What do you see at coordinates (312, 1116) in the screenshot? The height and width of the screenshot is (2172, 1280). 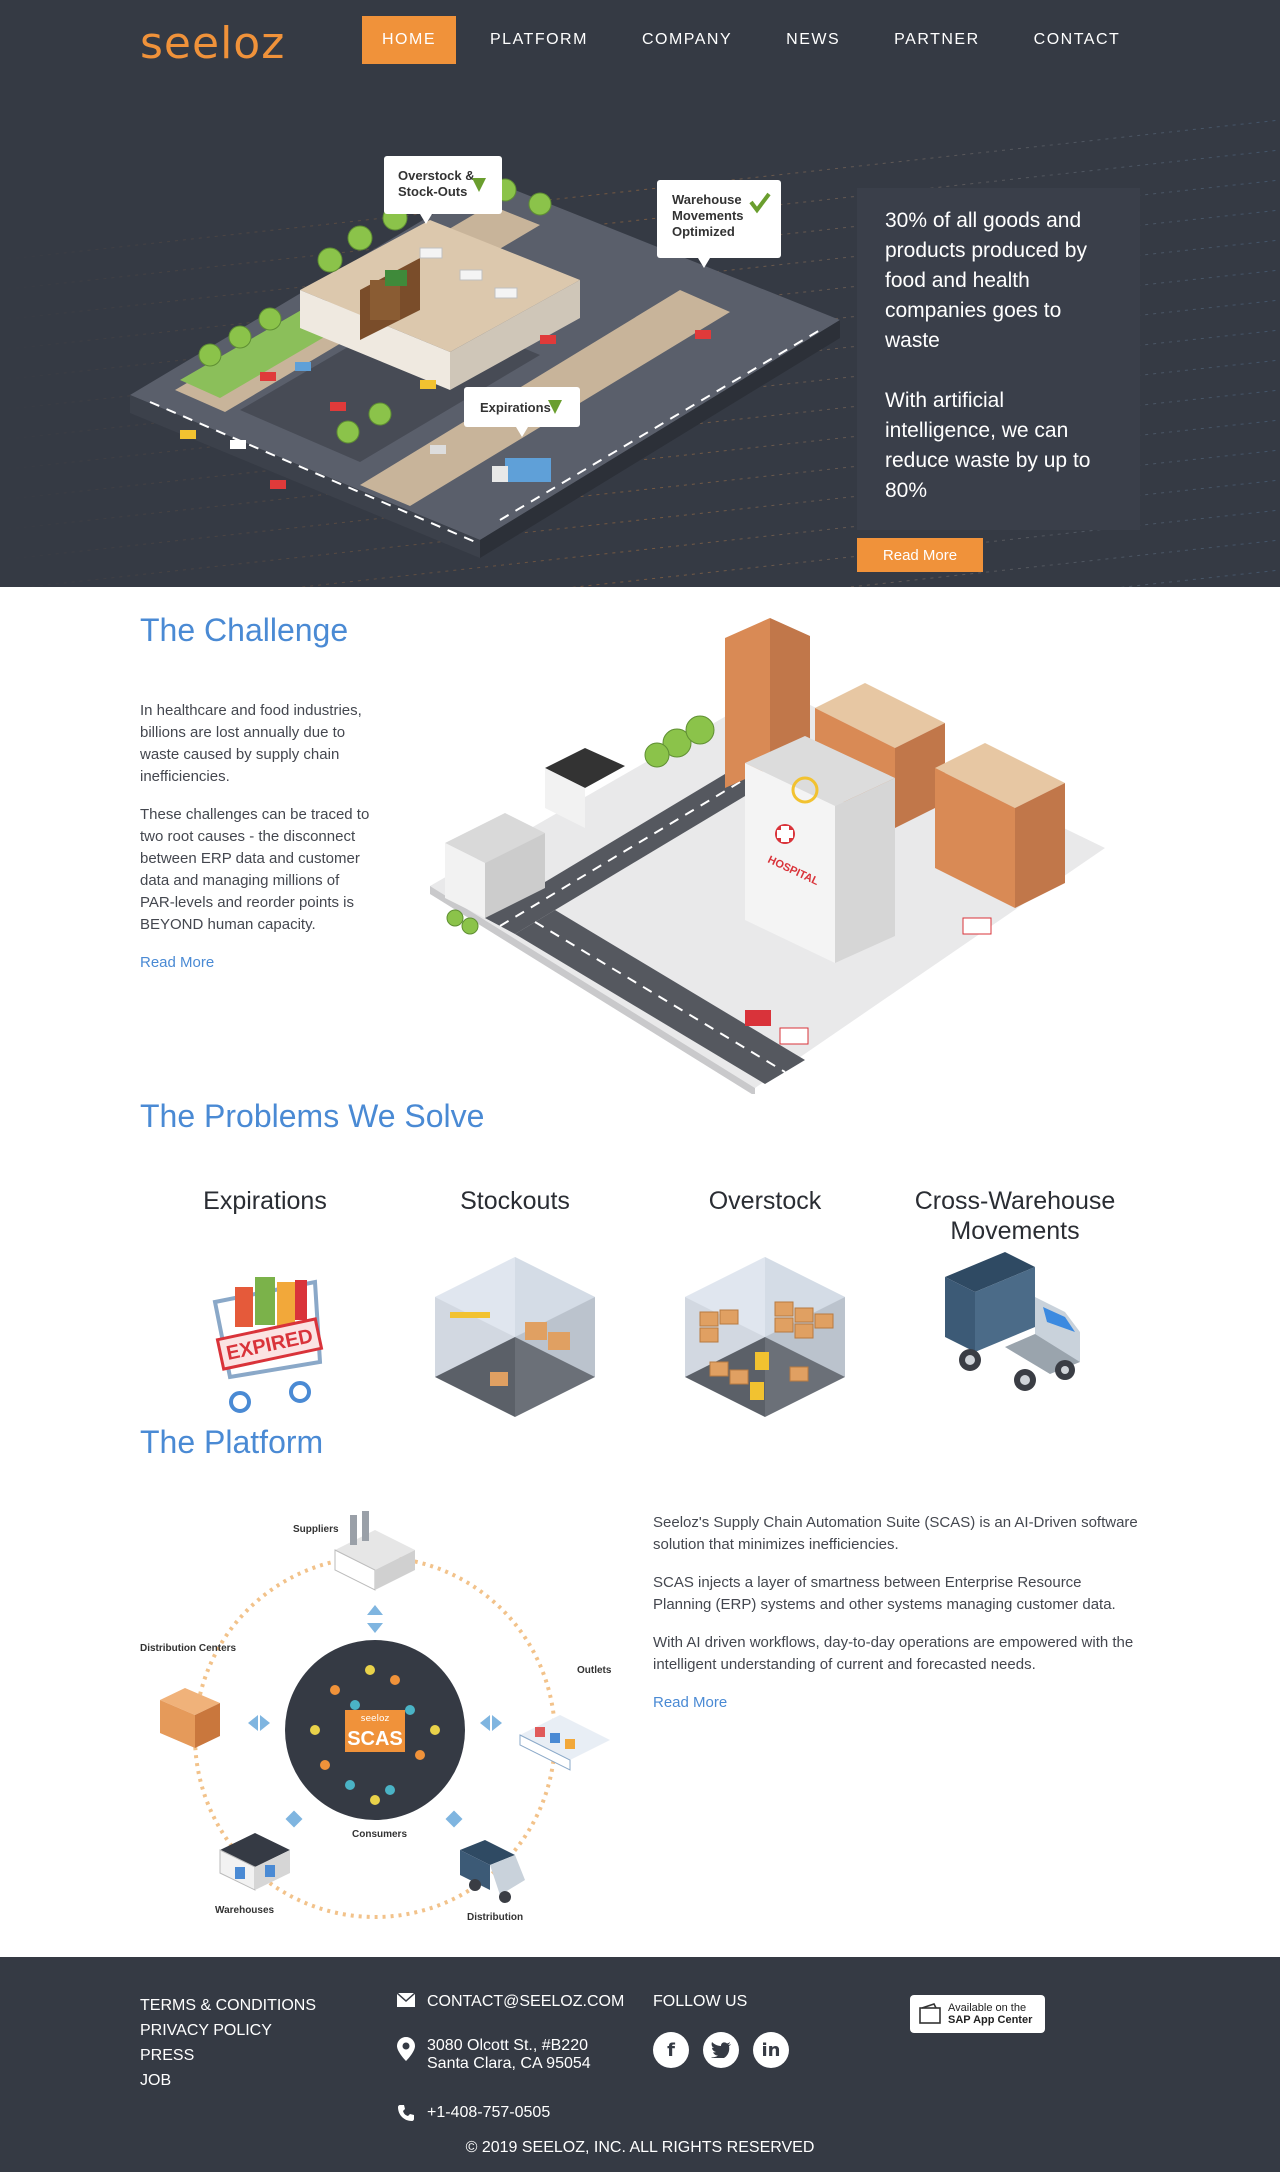 I see `problems-title: The Problems We Solve` at bounding box center [312, 1116].